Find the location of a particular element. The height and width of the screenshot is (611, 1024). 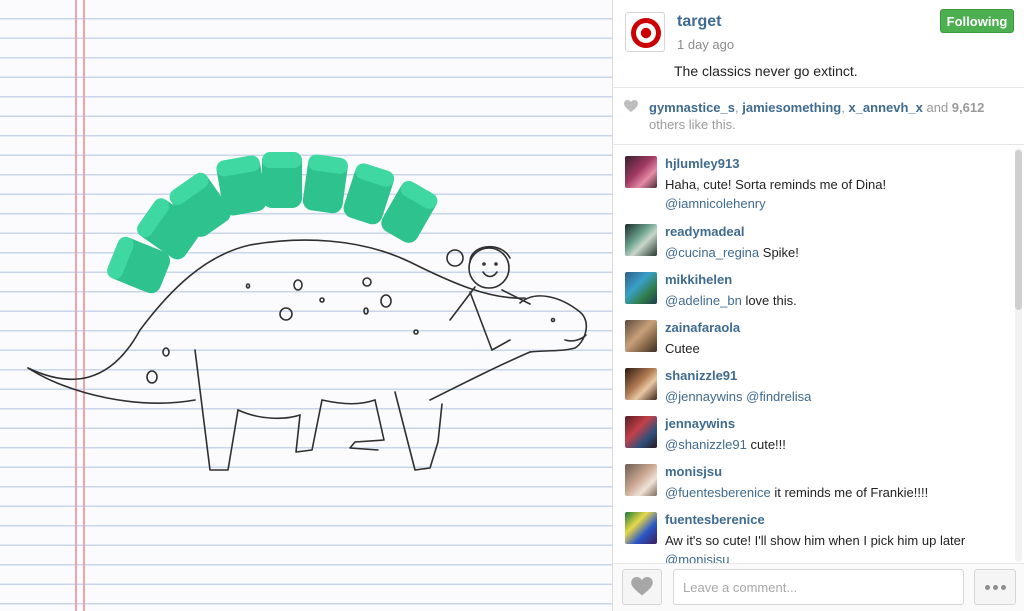

comment-username: monisjsu is located at coordinates (693, 471).